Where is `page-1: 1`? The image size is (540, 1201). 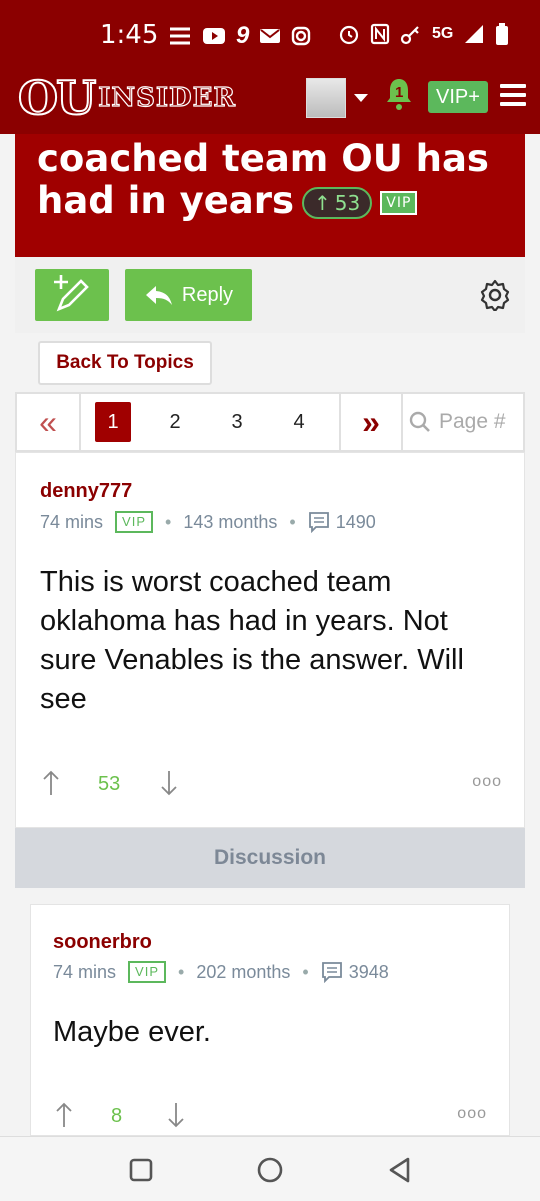
page-1: 1 is located at coordinates (113, 422).